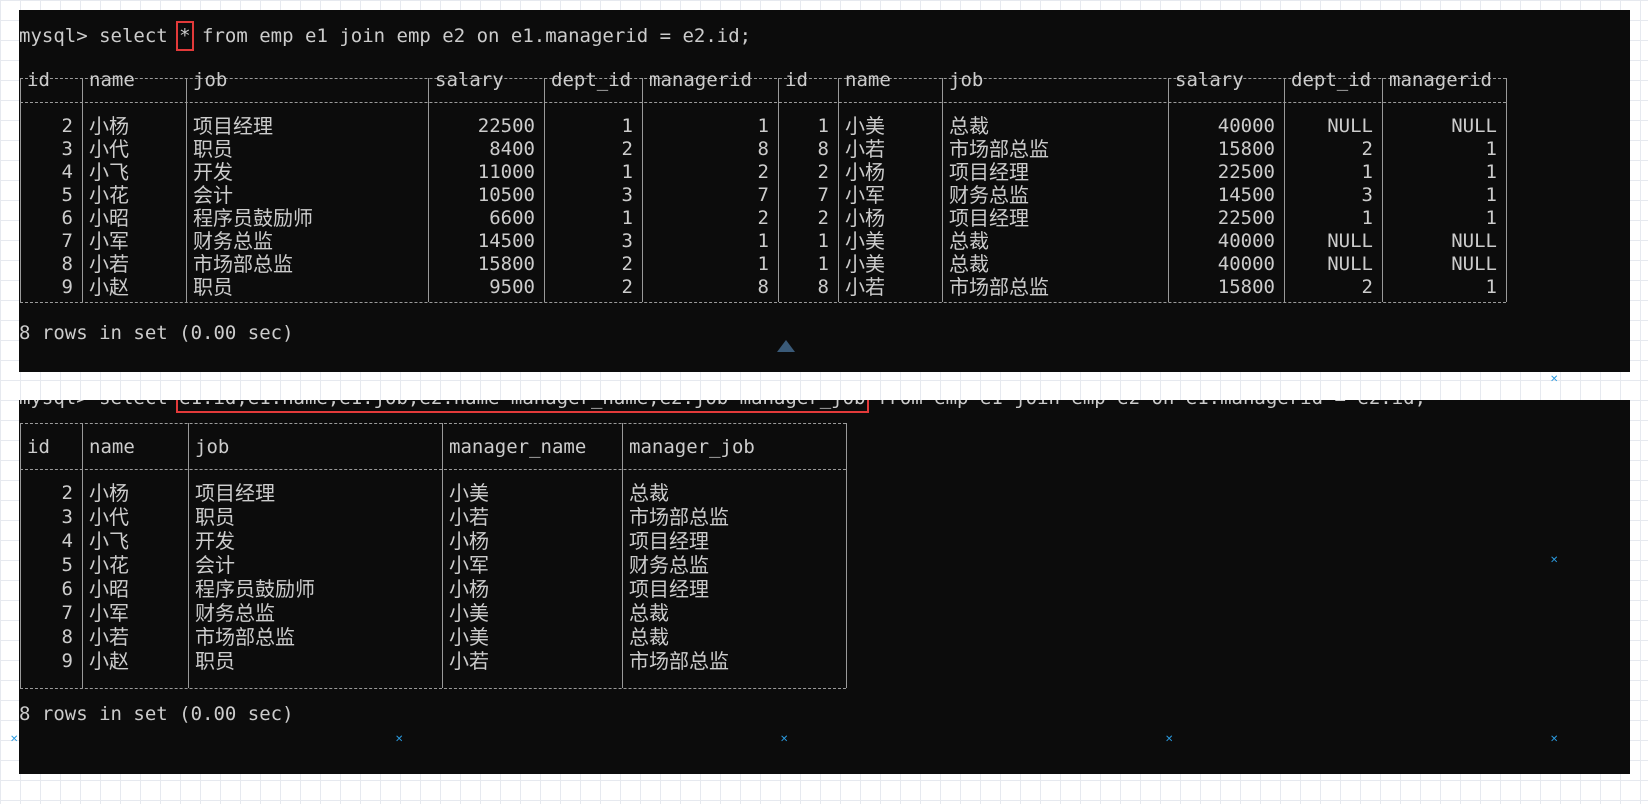 The height and width of the screenshot is (804, 1648). What do you see at coordinates (156, 714) in the screenshot?
I see `result-footer: 8 rows in set (0.00 sec)` at bounding box center [156, 714].